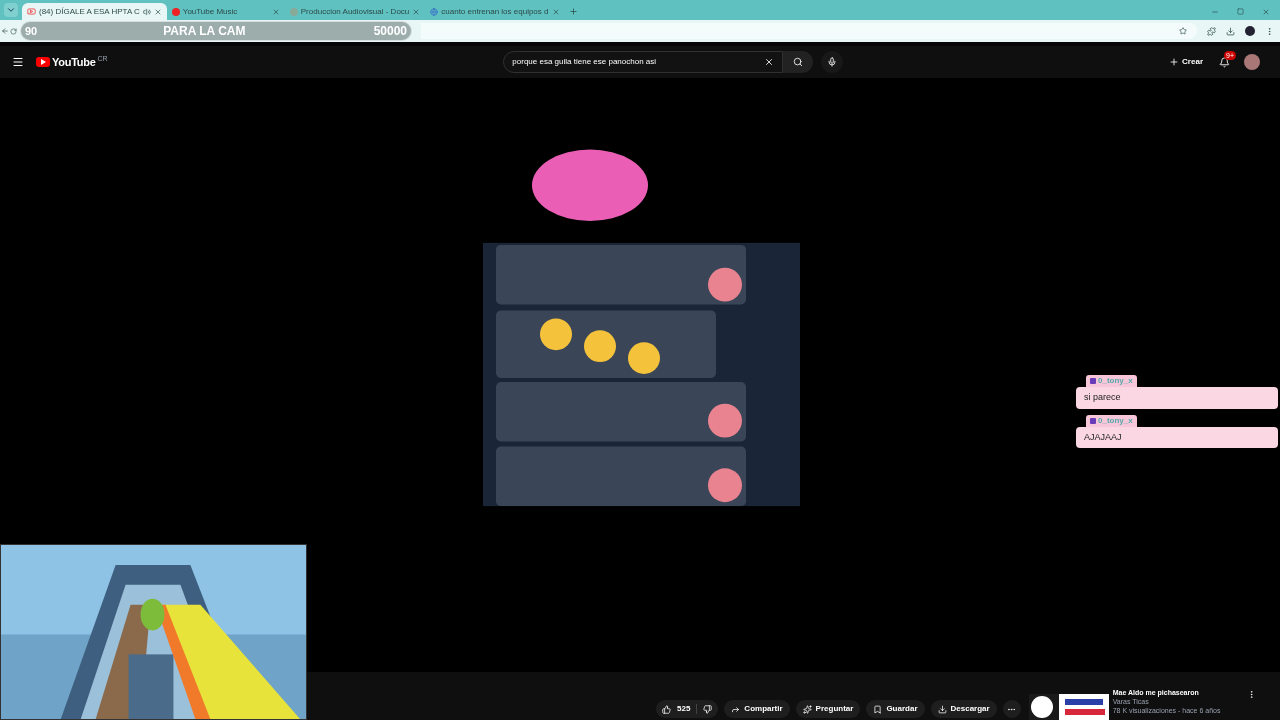  I want to click on goal-current: 90, so click(31, 31).